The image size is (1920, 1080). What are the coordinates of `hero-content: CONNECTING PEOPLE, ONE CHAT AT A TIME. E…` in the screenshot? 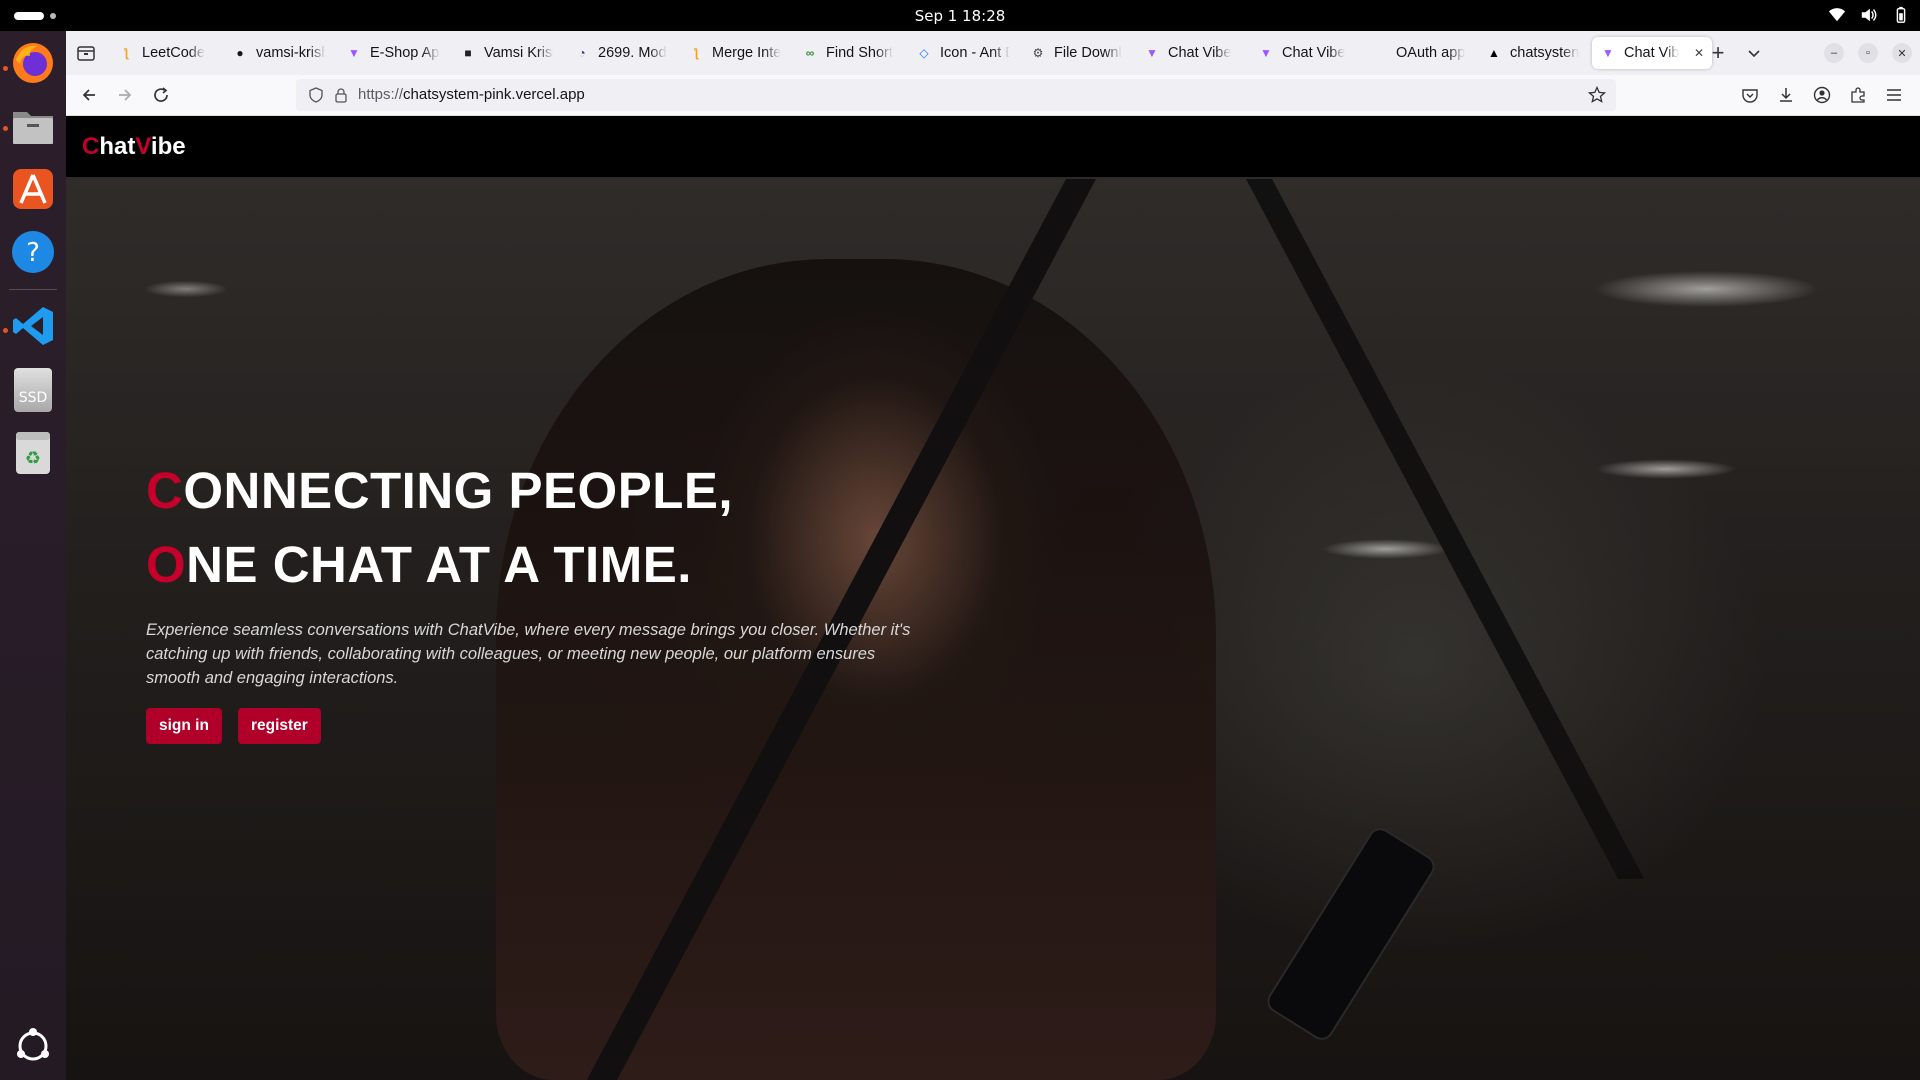 It's located at (546, 599).